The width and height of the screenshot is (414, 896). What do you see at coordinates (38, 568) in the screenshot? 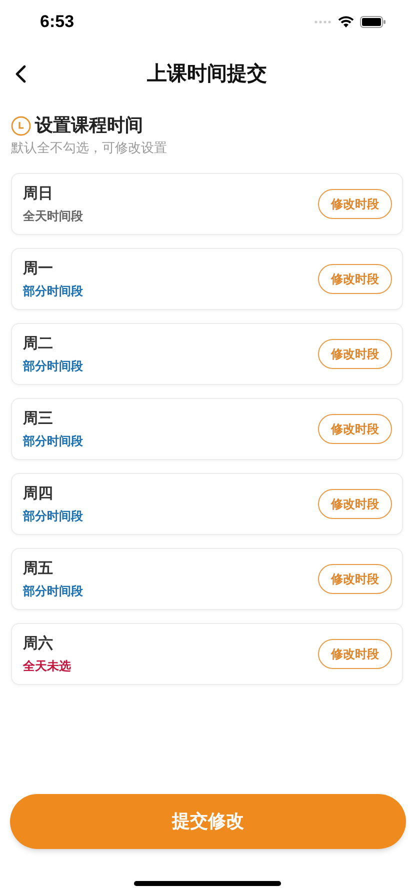
I see `day-name: 周五` at bounding box center [38, 568].